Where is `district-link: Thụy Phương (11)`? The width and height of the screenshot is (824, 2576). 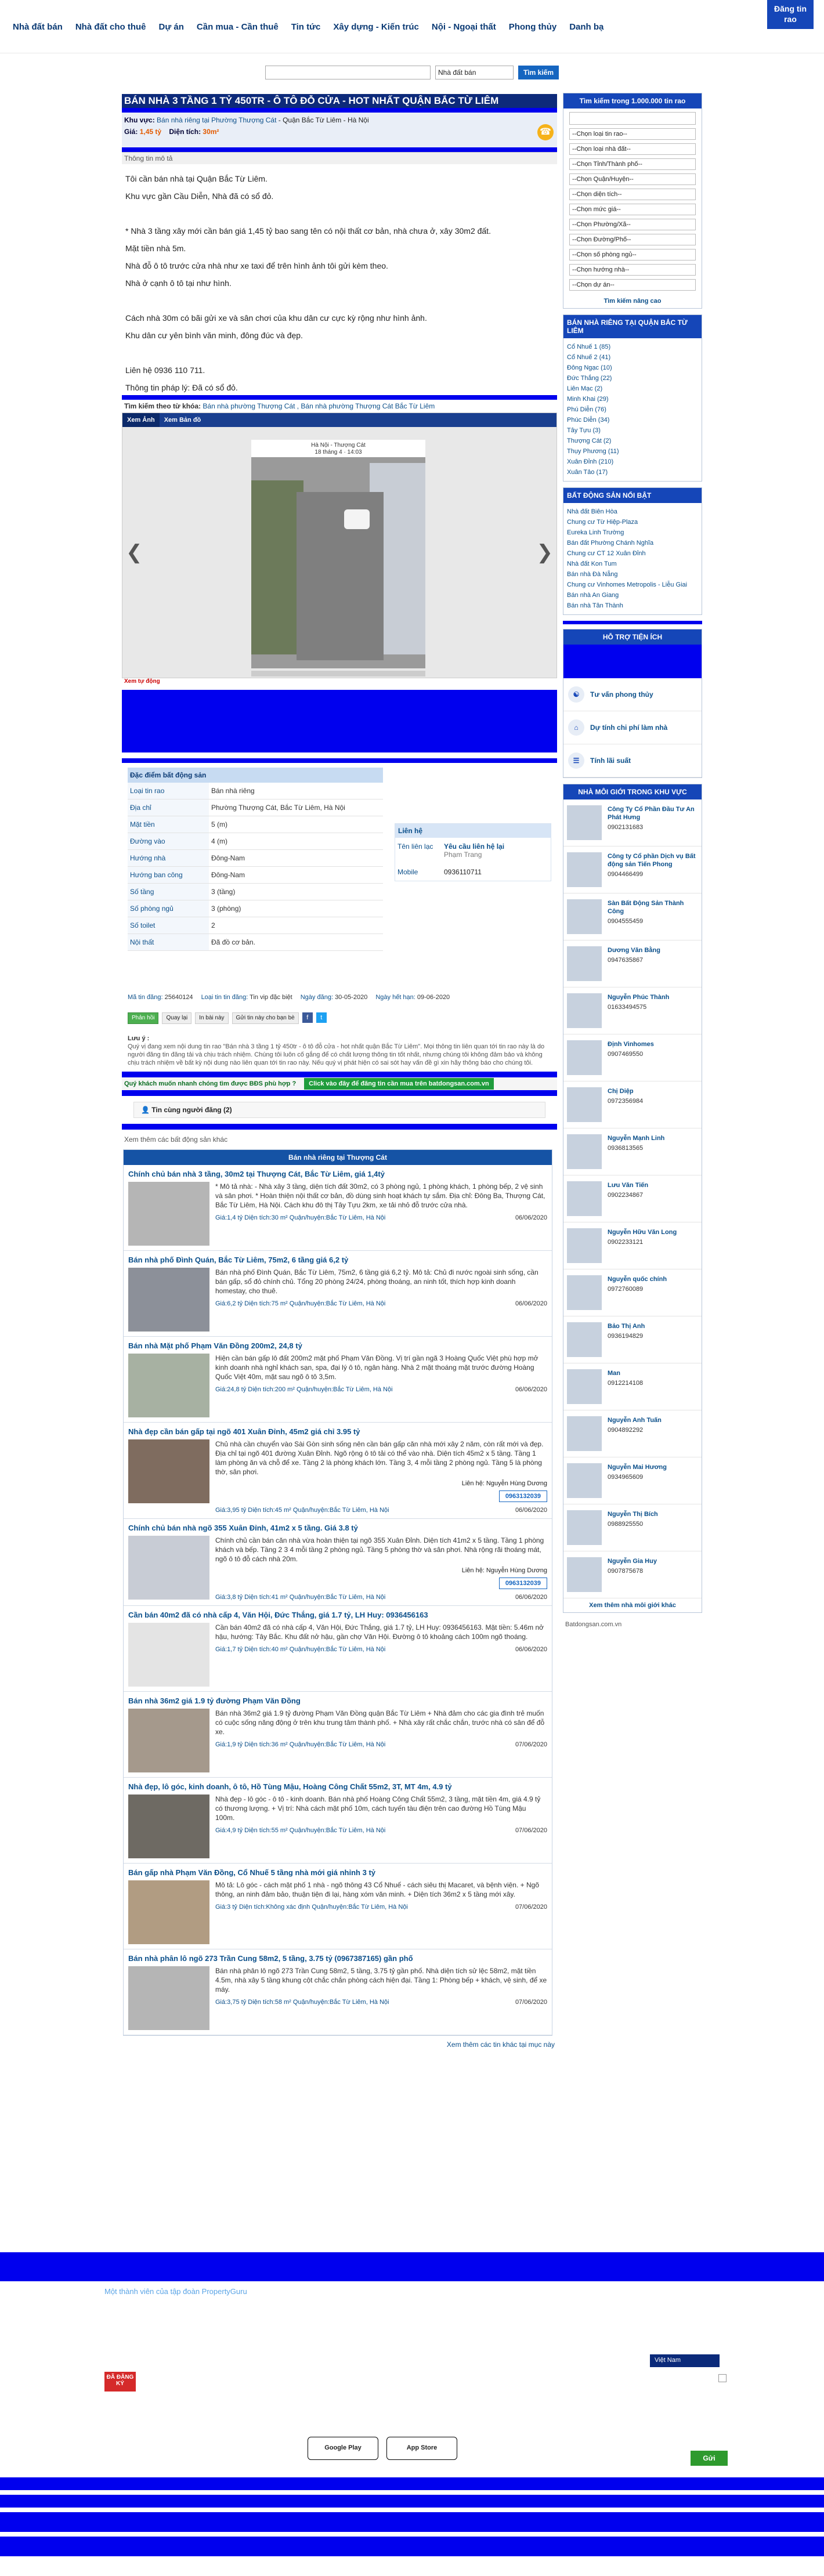 district-link: Thụy Phương (11) is located at coordinates (632, 451).